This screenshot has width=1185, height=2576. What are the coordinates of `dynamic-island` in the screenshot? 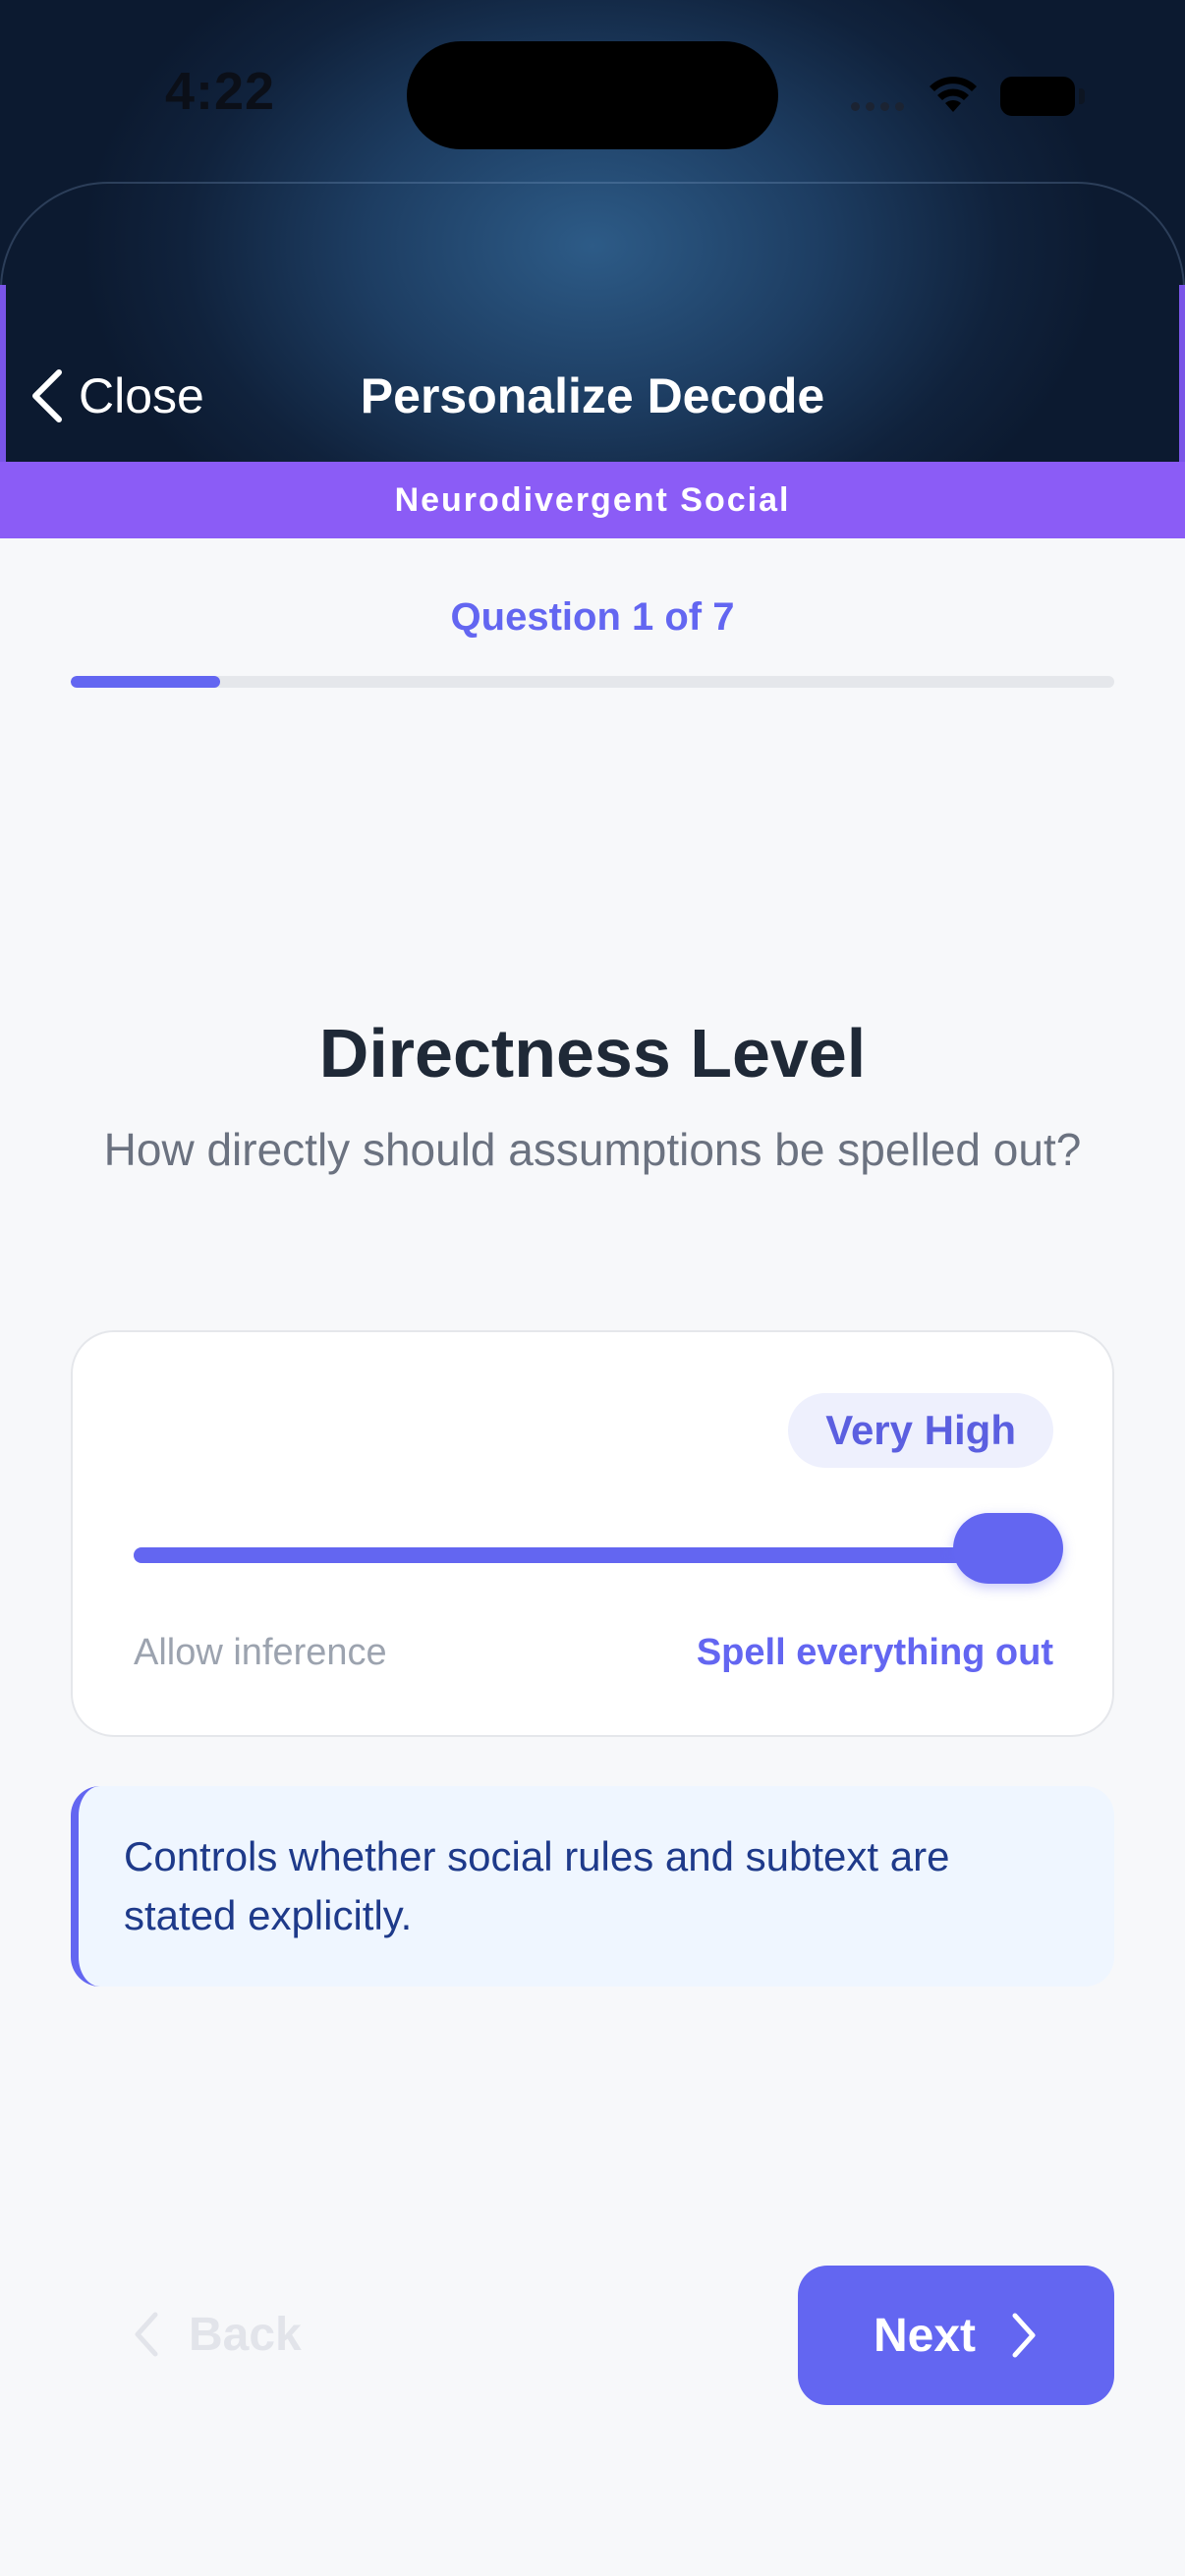 It's located at (592, 95).